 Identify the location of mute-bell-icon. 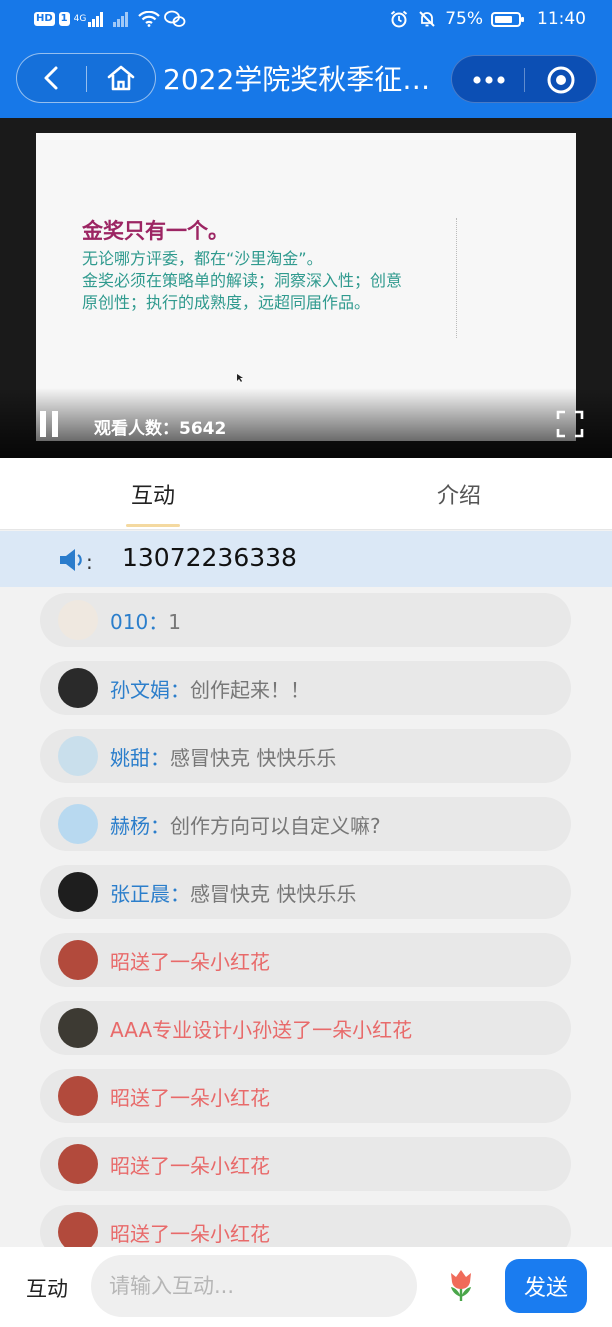
(427, 19).